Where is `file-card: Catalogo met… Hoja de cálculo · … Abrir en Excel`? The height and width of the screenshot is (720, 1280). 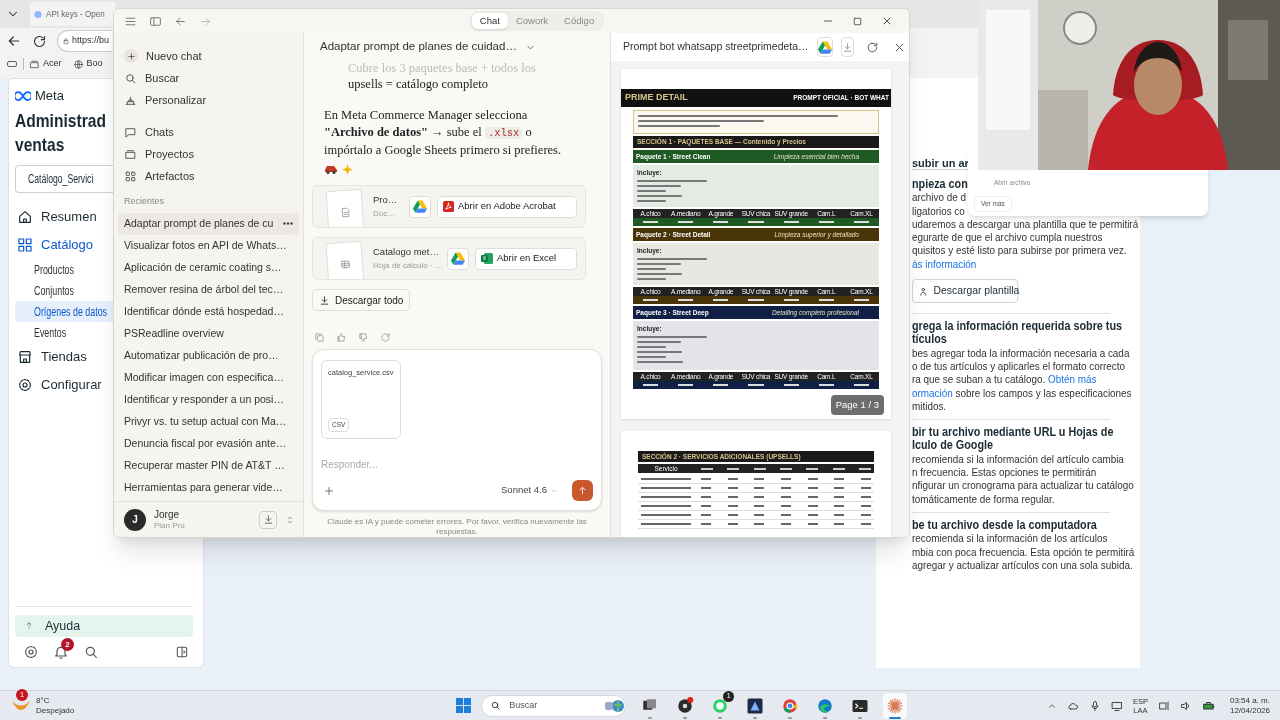
file-card: Catalogo met… Hoja de cálculo · … Abrir en Excel is located at coordinates (449, 258).